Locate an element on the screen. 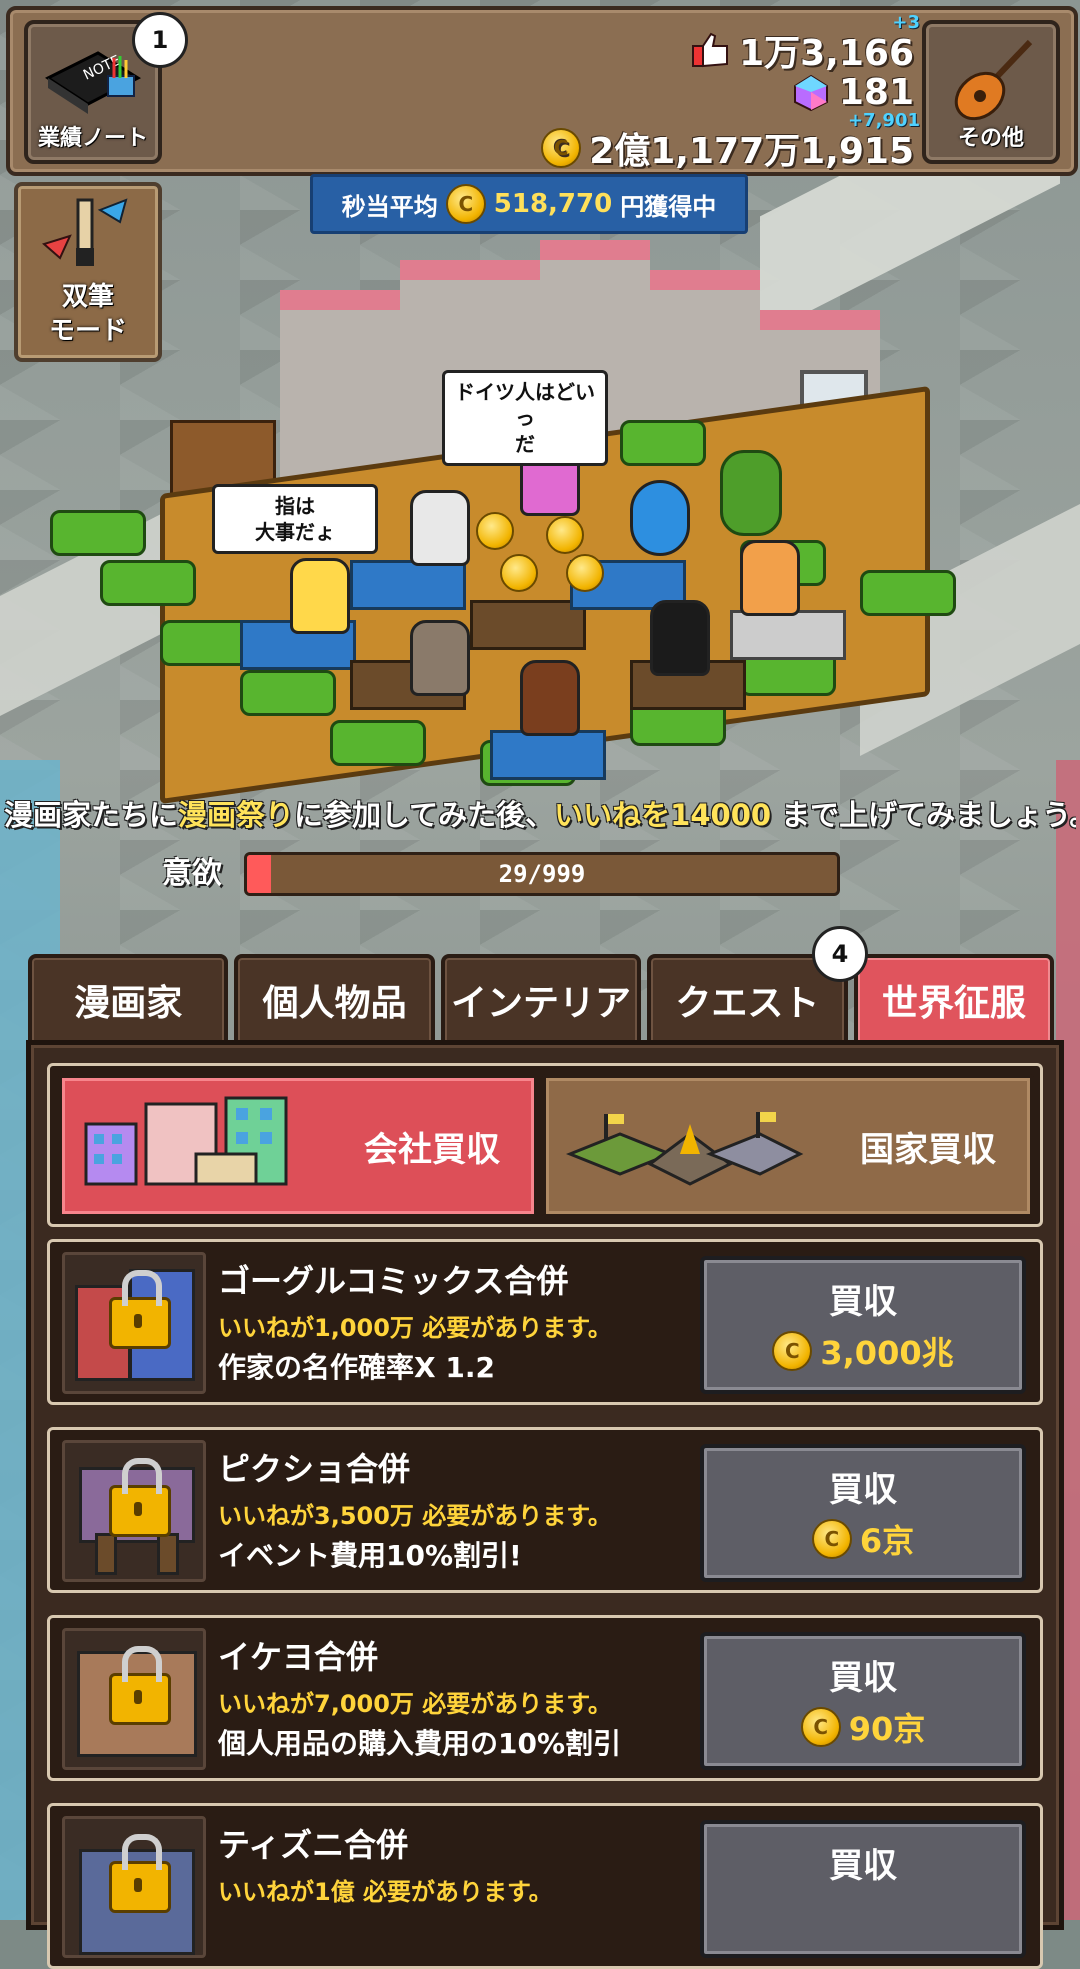 The height and width of the screenshot is (1969, 1080). acquisition-row: ティズニ合併 いいねが1億 必要があります。 買収 is located at coordinates (545, 1886).